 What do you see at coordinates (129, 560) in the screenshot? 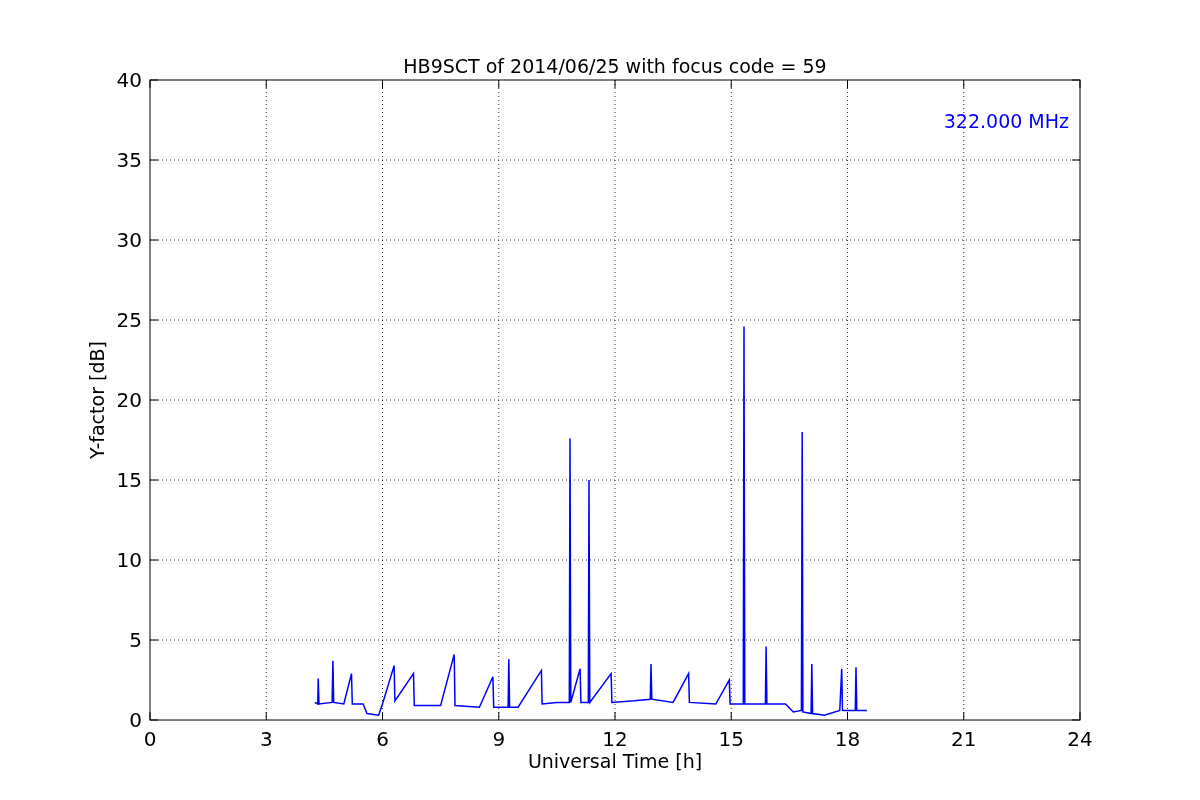
I see `y-tick-label: 10` at bounding box center [129, 560].